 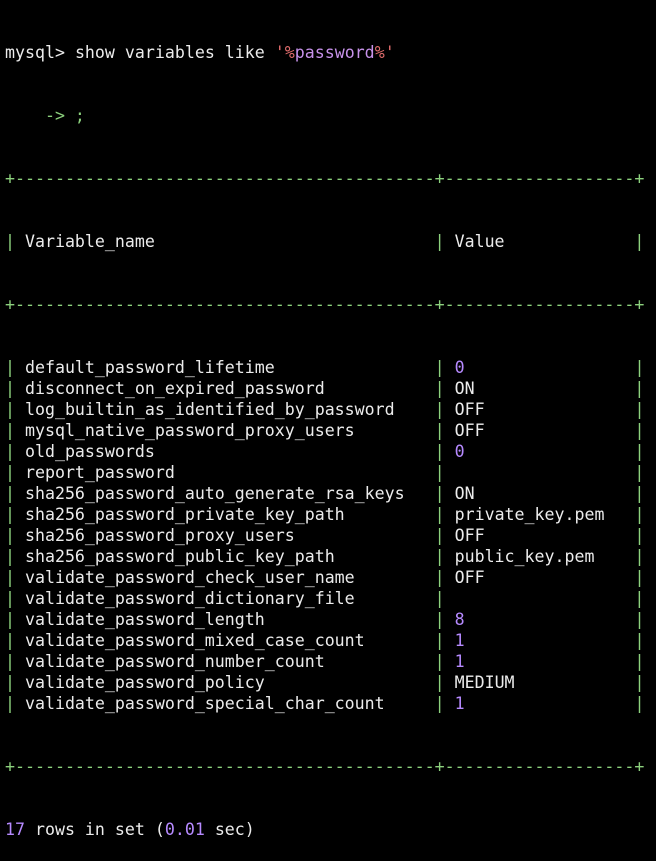 I want to click on table-row: | disconnect_on_expired_password | ON |, so click(x=330, y=388).